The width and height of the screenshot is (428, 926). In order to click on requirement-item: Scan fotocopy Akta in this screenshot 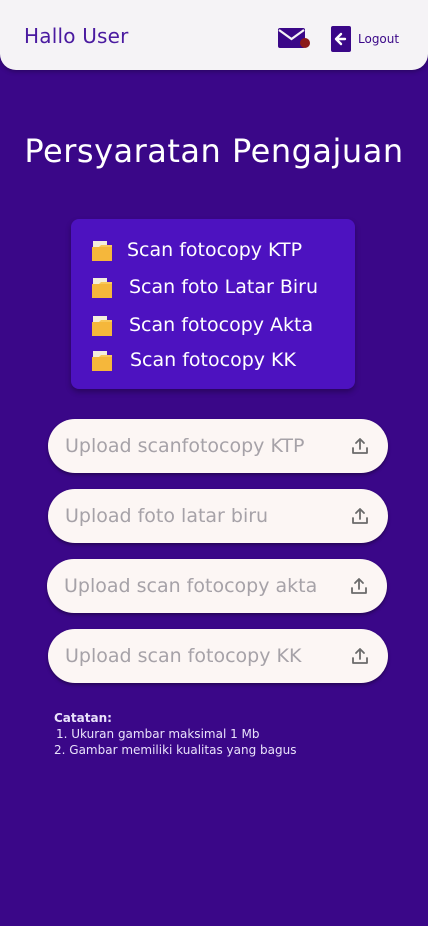, I will do `click(202, 325)`.